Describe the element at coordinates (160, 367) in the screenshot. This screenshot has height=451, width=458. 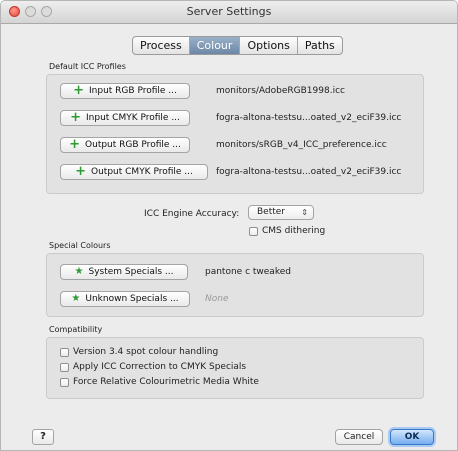
I see `apply-icc-correction-label: Apply ICC Correction to CMYK Specials` at that location.